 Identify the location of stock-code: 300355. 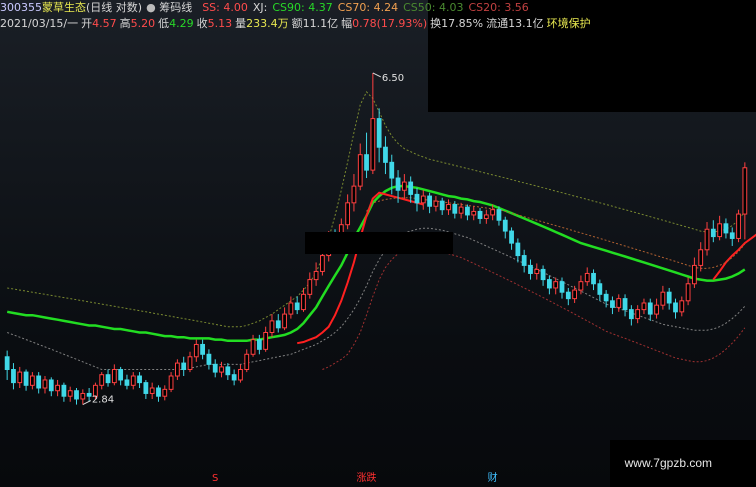
(21, 8).